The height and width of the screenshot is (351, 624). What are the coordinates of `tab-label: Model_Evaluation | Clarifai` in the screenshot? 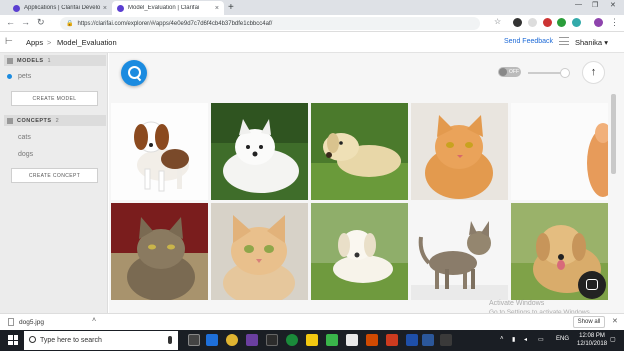 It's located at (164, 8).